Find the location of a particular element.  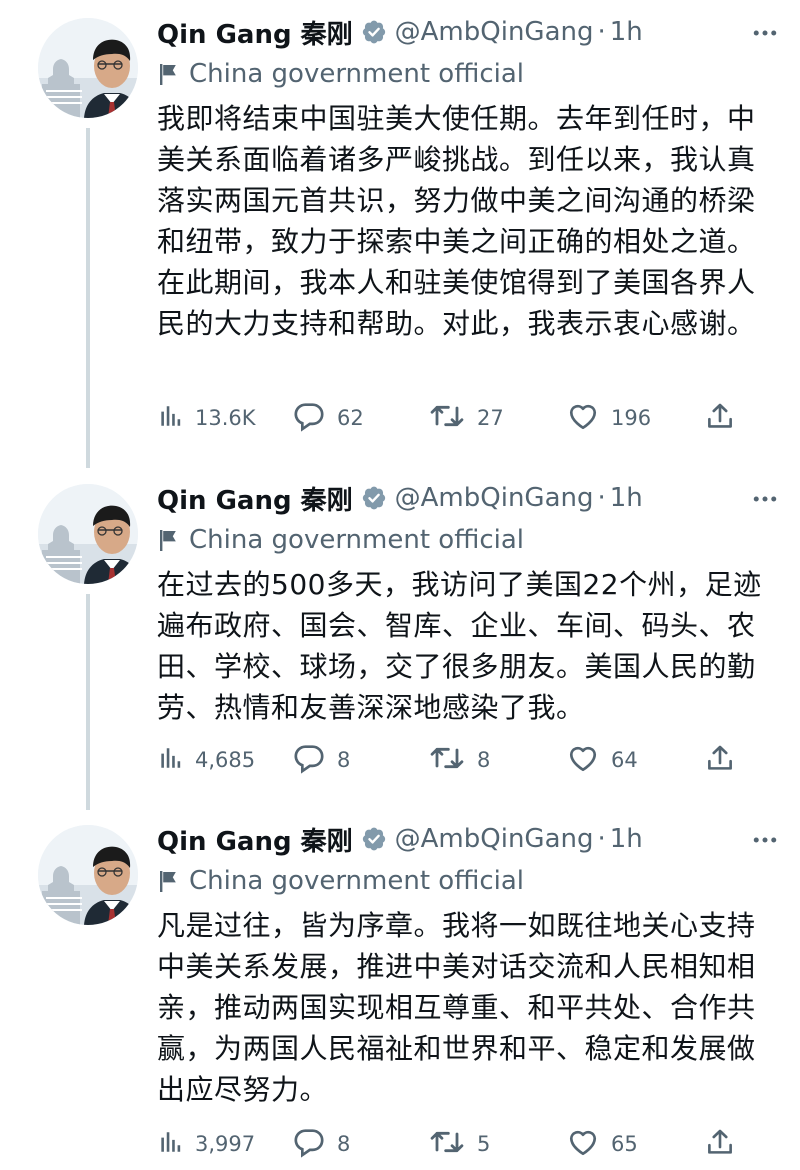

retweet-button: 27 is located at coordinates (466, 418).